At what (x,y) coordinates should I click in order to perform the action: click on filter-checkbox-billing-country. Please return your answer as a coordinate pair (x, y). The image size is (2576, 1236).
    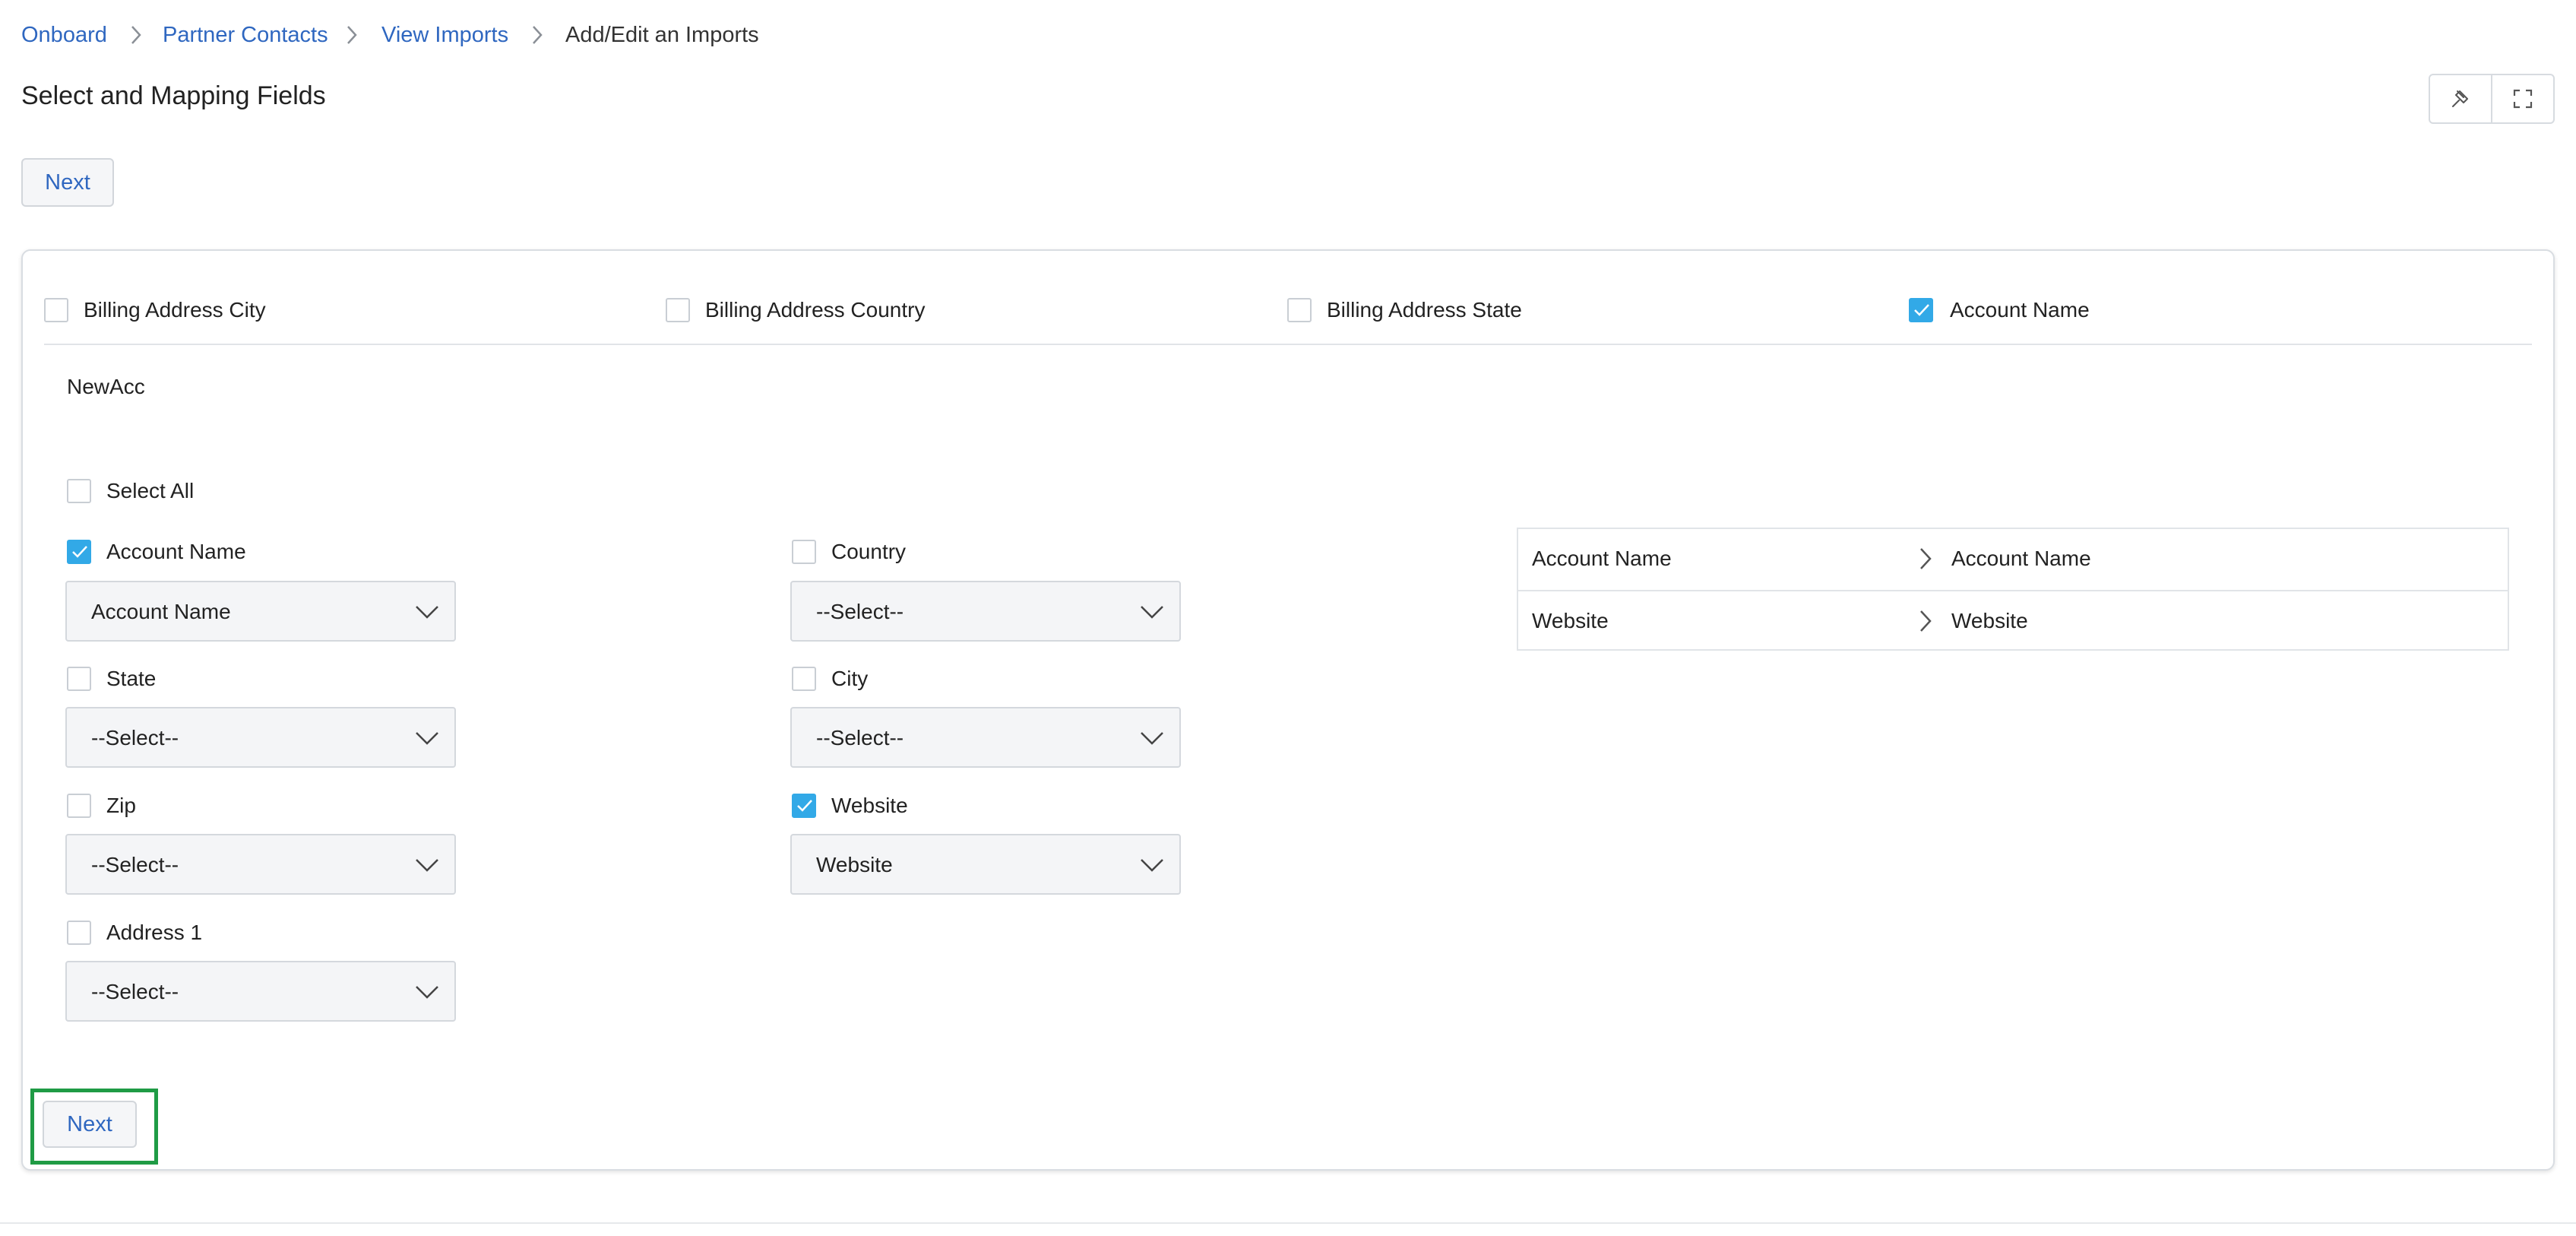
    Looking at the image, I should click on (678, 310).